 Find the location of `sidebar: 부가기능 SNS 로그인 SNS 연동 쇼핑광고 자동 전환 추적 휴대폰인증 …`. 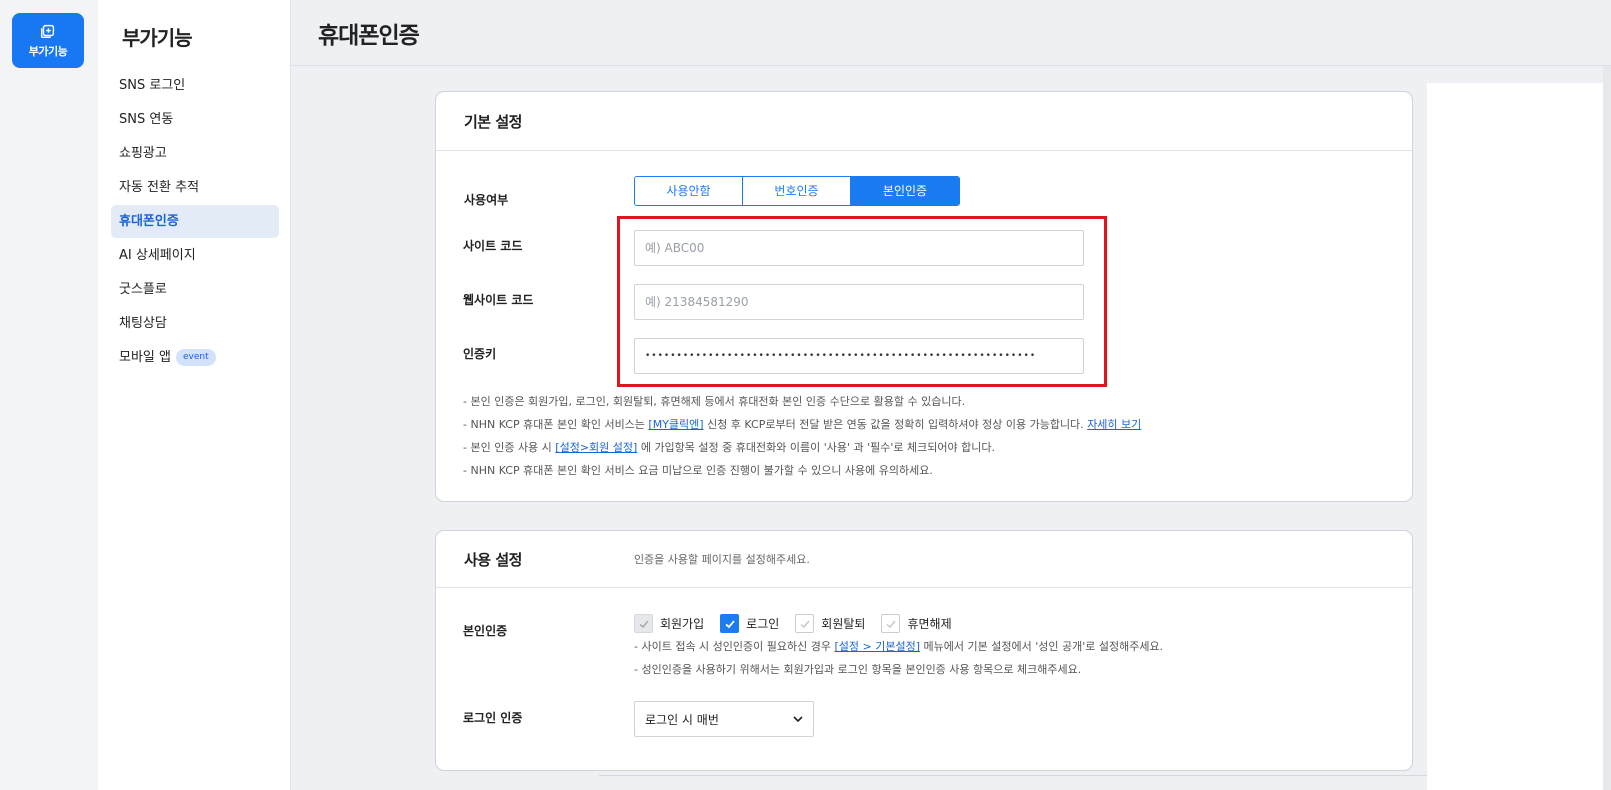

sidebar: 부가기능 SNS 로그인 SNS 연동 쇼핑광고 자동 전환 추적 휴대폰인증 … is located at coordinates (194, 395).